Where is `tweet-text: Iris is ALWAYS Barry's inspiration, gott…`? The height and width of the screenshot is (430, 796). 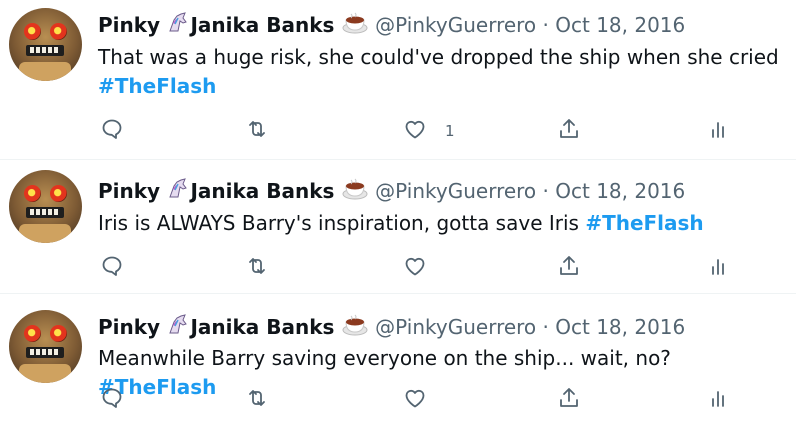
tweet-text: Iris is ALWAYS Barry's inspiration, gott… is located at coordinates (443, 223).